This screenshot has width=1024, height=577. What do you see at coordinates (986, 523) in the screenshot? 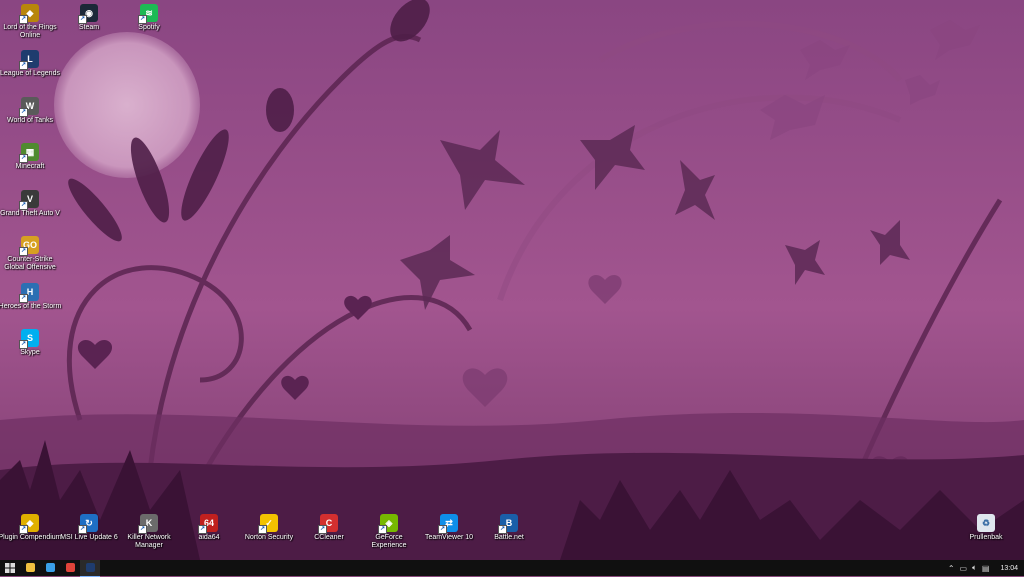
I see `recycle-bin-icon: ♻` at bounding box center [986, 523].